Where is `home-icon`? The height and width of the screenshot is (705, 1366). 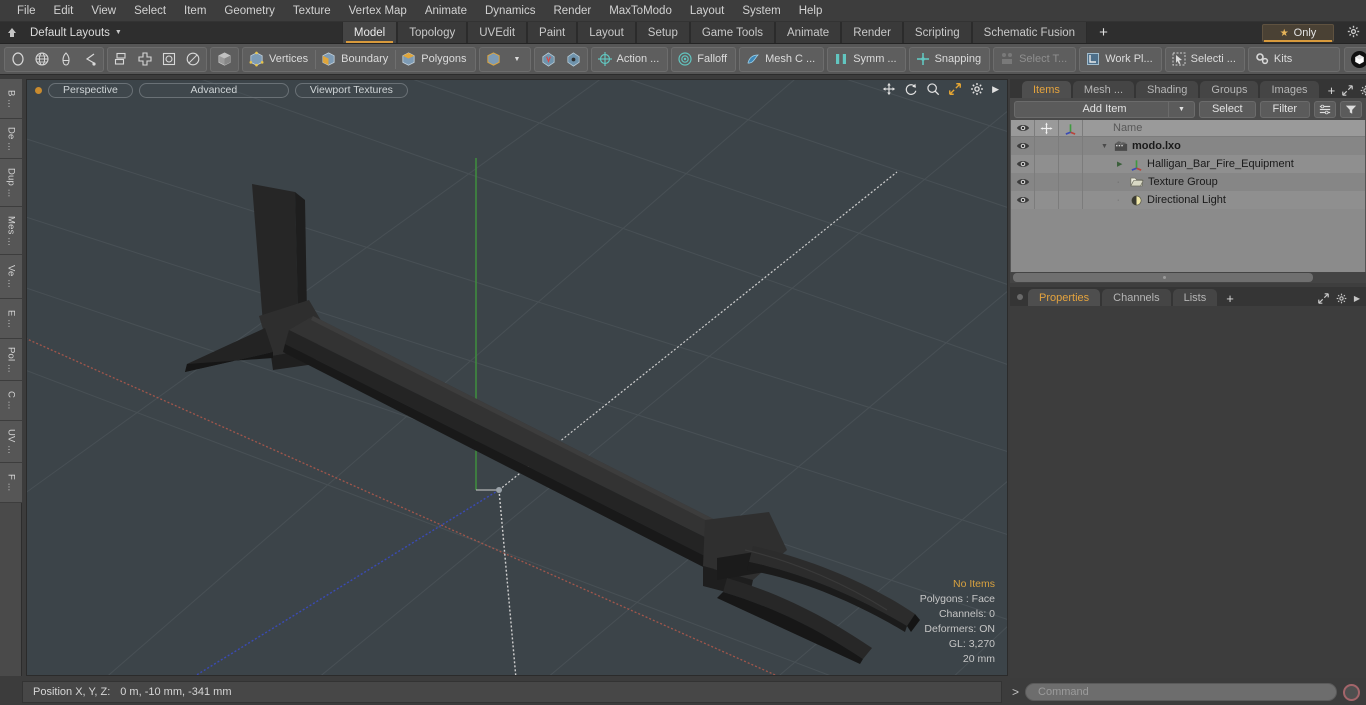
home-icon is located at coordinates (12, 32).